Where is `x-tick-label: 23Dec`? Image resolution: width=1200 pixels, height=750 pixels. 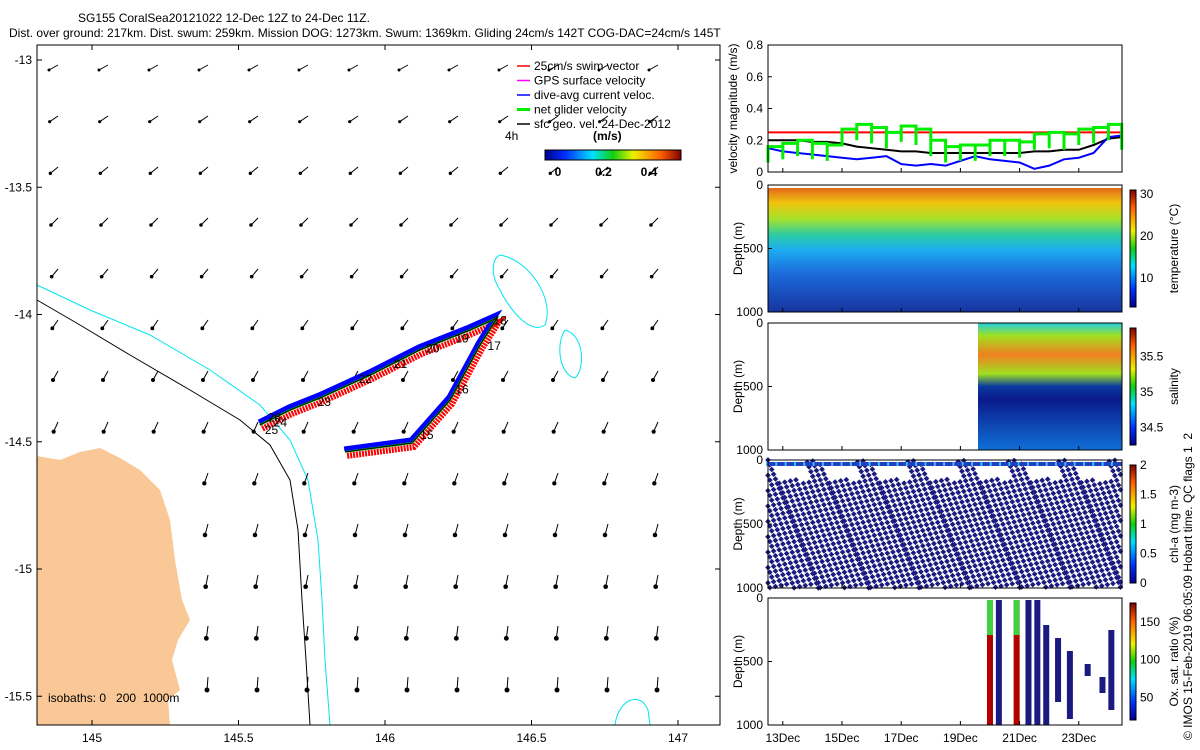
x-tick-label: 23Dec is located at coordinates (1078, 738).